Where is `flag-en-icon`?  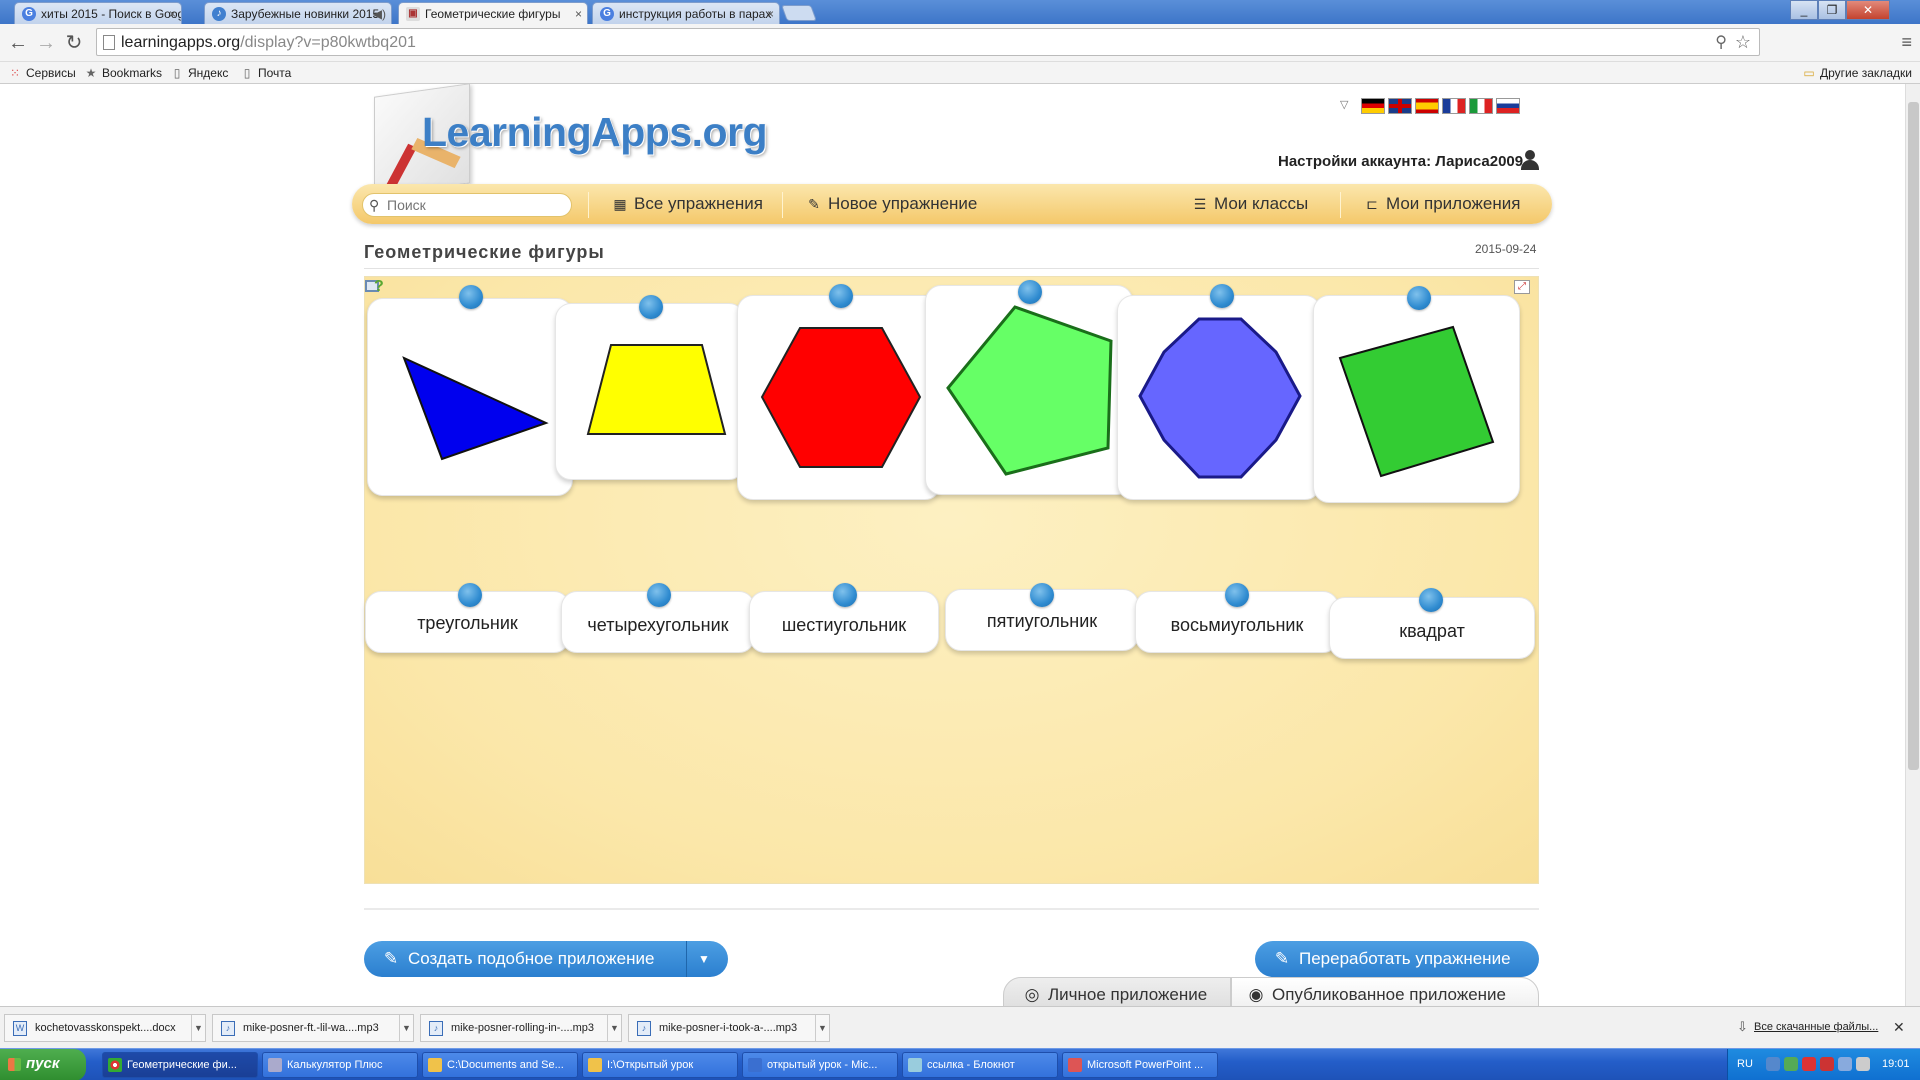
flag-en-icon is located at coordinates (1400, 106).